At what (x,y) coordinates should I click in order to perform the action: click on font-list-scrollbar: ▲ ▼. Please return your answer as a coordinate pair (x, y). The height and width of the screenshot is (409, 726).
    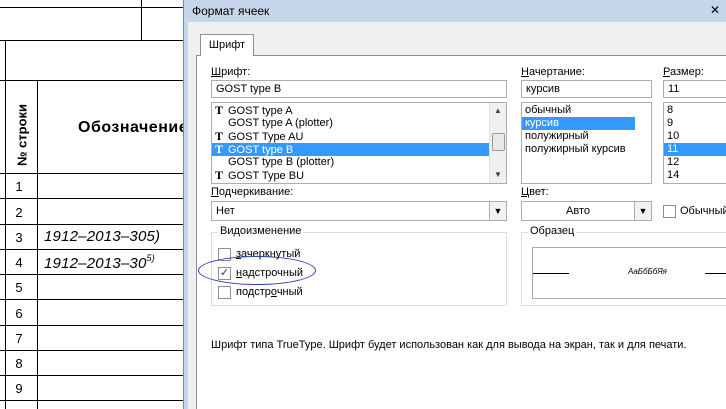
    Looking at the image, I should click on (497, 143).